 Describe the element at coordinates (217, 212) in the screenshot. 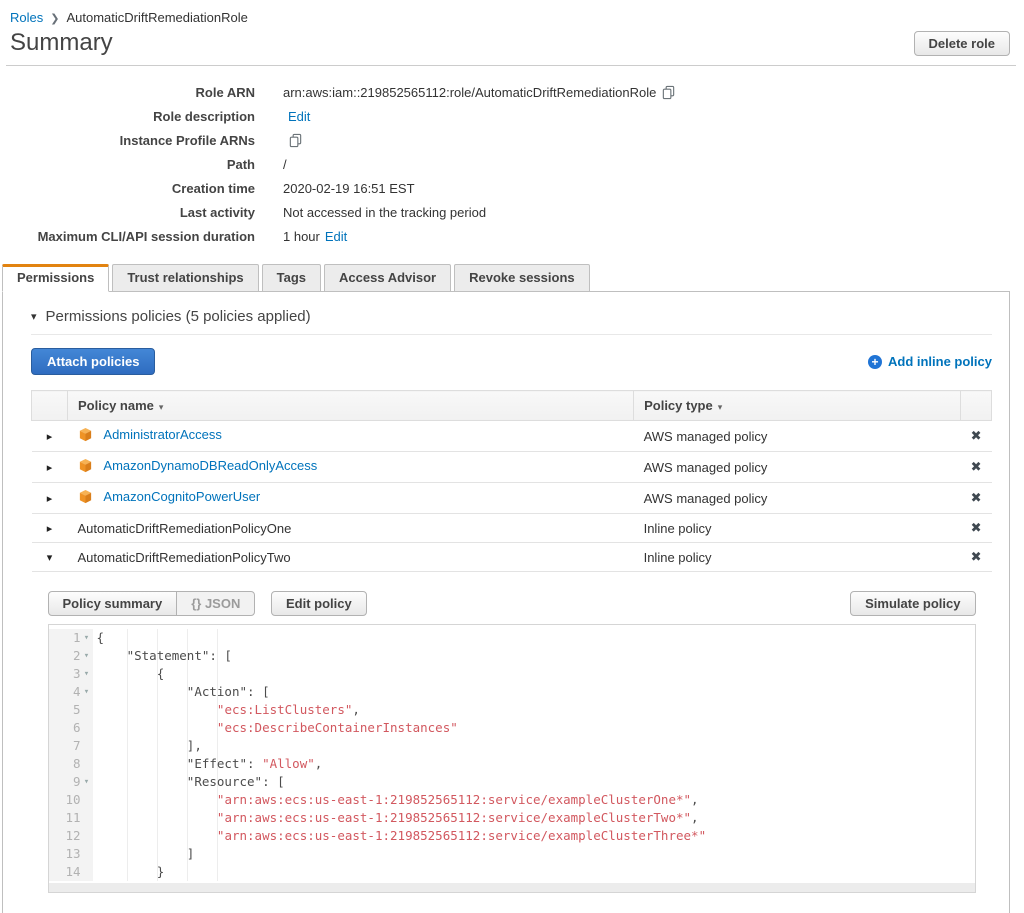

I see `field-label: Last activity` at that location.